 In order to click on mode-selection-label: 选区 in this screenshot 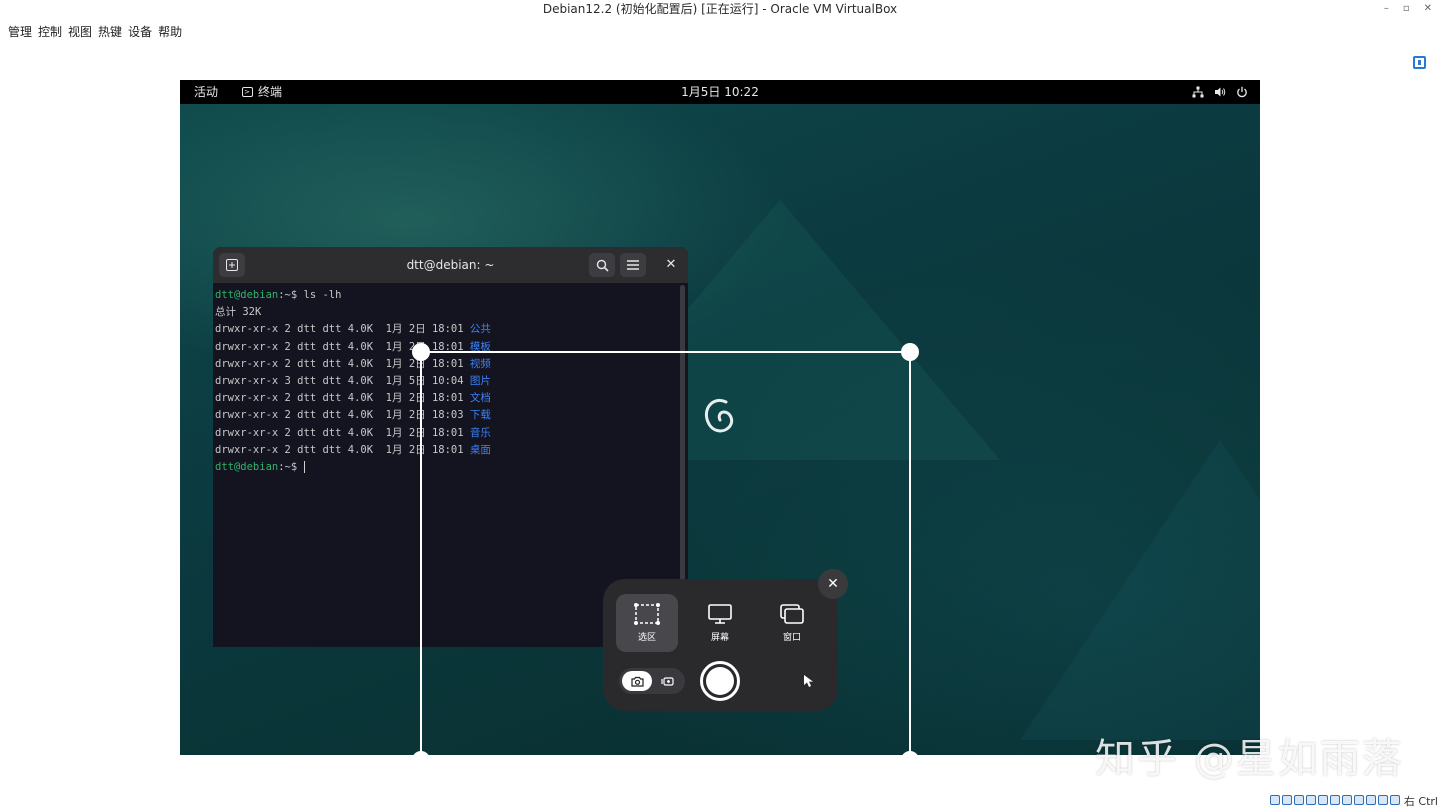, I will do `click(646, 638)`.